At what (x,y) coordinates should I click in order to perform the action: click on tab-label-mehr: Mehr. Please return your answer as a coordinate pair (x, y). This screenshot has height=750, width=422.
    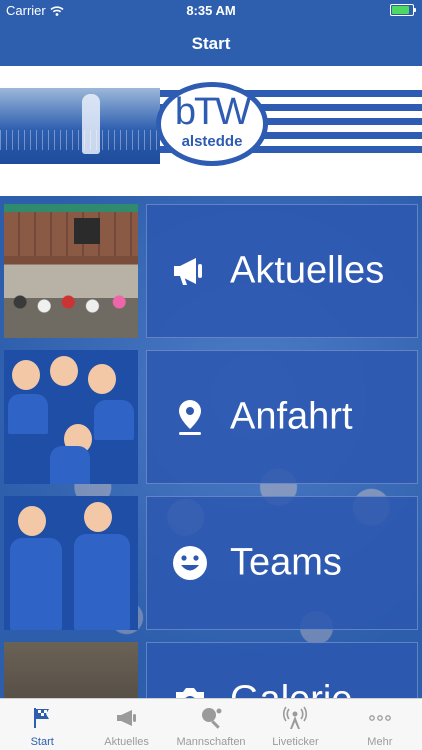
    Looking at the image, I should click on (380, 742).